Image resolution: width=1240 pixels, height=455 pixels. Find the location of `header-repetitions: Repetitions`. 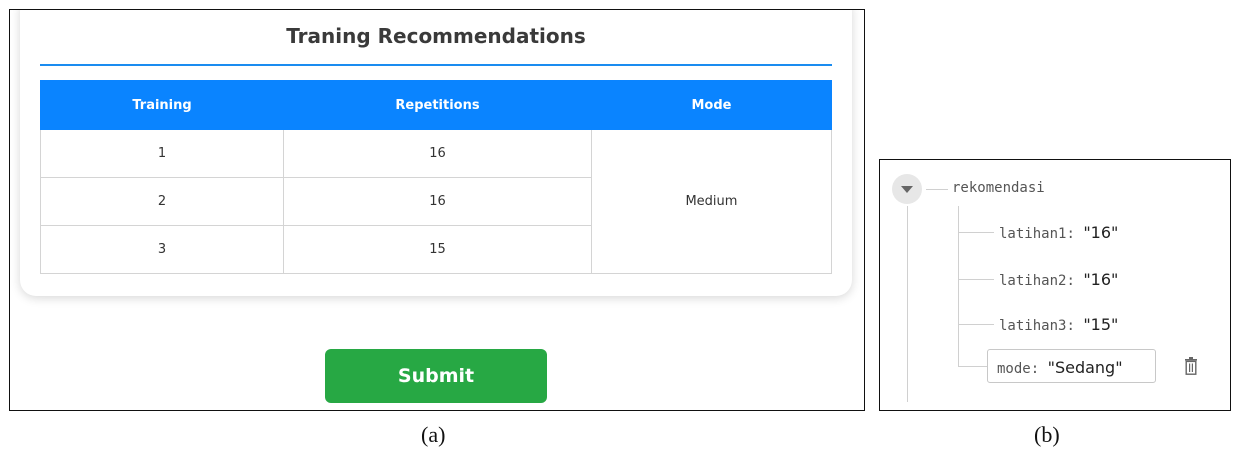

header-repetitions: Repetitions is located at coordinates (437, 105).